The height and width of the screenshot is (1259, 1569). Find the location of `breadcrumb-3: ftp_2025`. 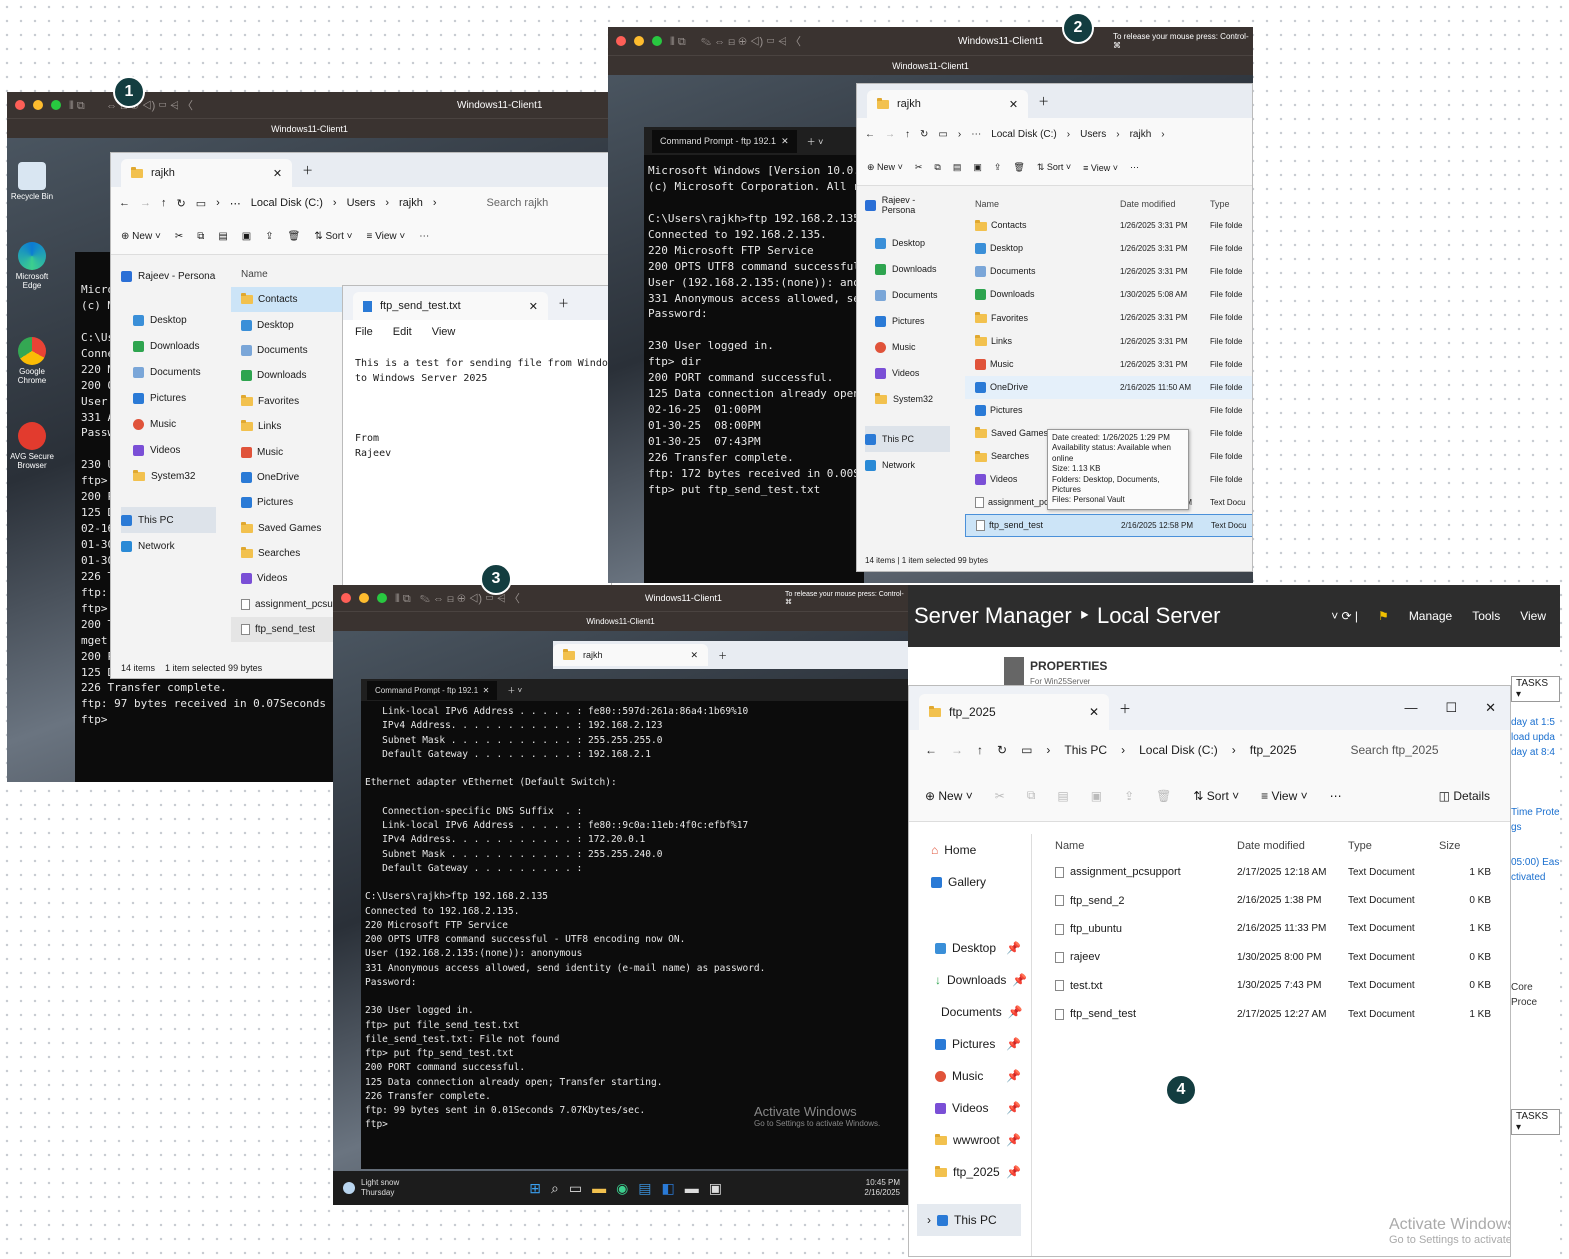

breadcrumb-3: ftp_2025 is located at coordinates (1273, 750).